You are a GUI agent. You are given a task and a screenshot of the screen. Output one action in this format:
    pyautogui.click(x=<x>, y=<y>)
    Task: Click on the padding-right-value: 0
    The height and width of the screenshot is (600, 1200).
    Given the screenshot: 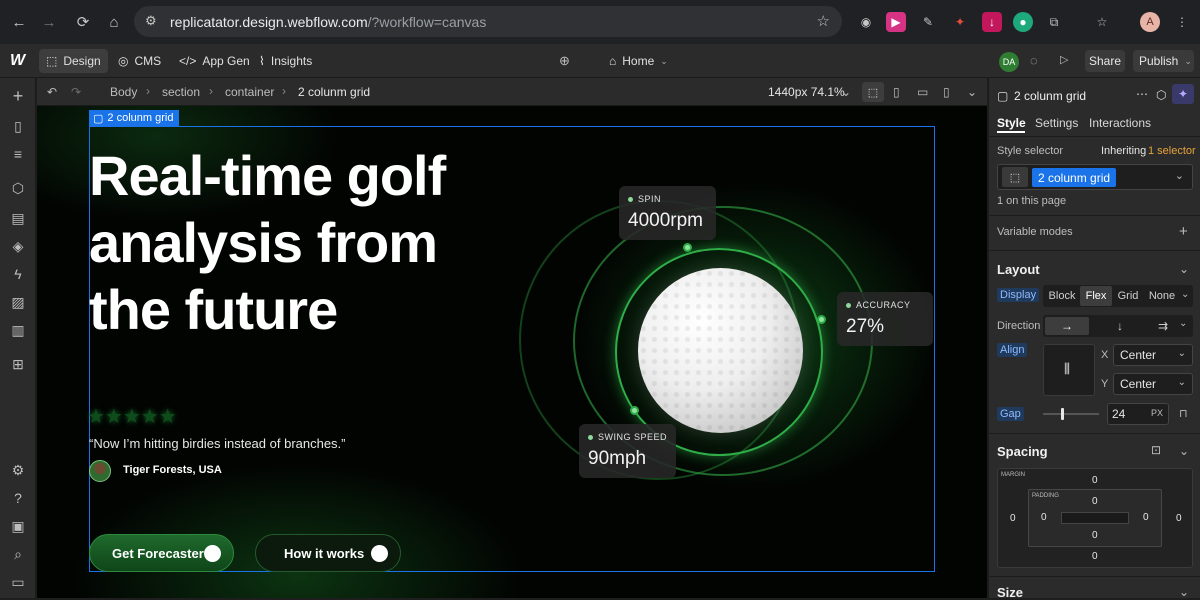 What is the action you would take?
    pyautogui.click(x=1146, y=517)
    